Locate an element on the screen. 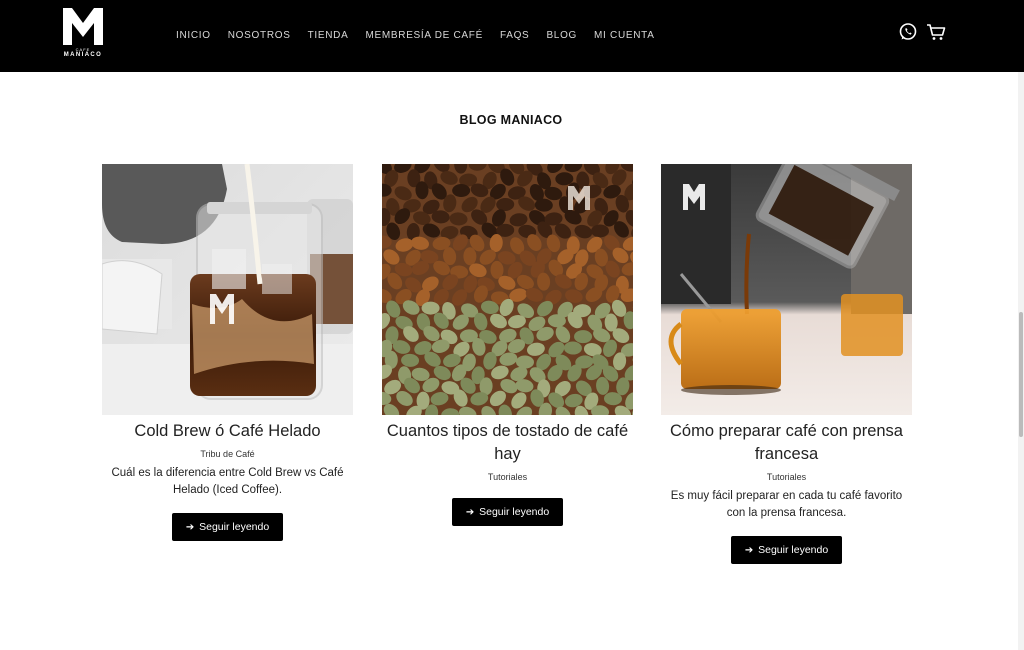  logo-m-mark is located at coordinates (83, 26).